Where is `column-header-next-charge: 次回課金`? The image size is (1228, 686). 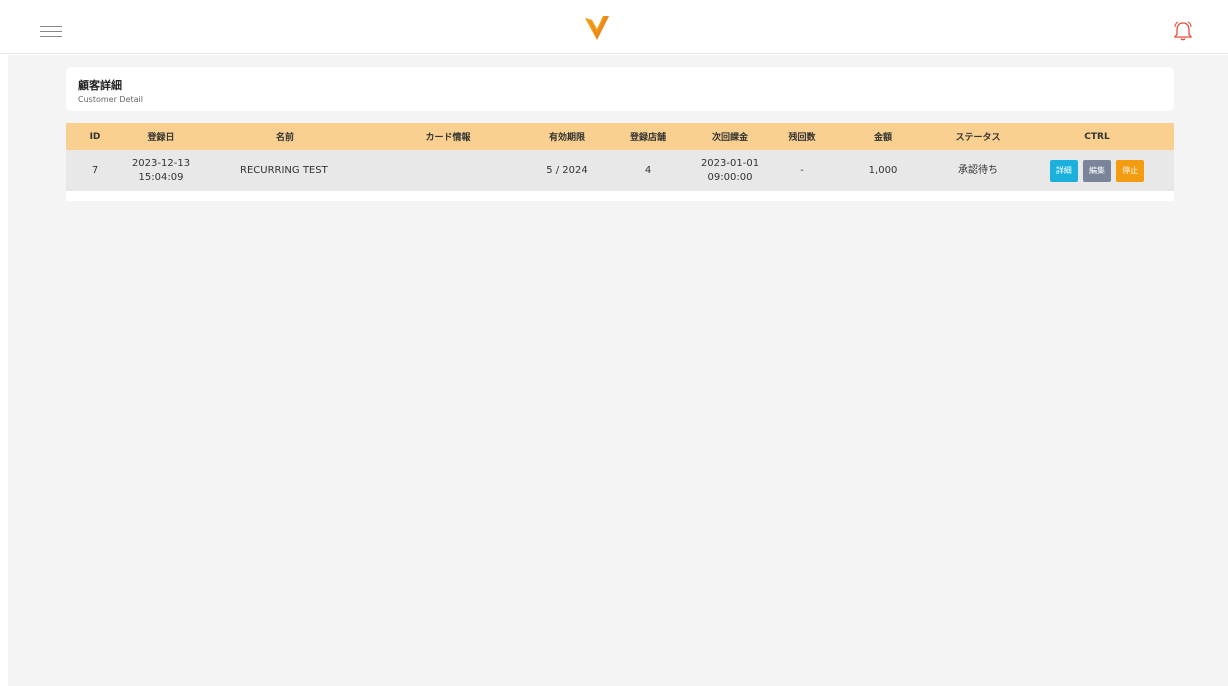 column-header-next-charge: 次回課金 is located at coordinates (730, 136).